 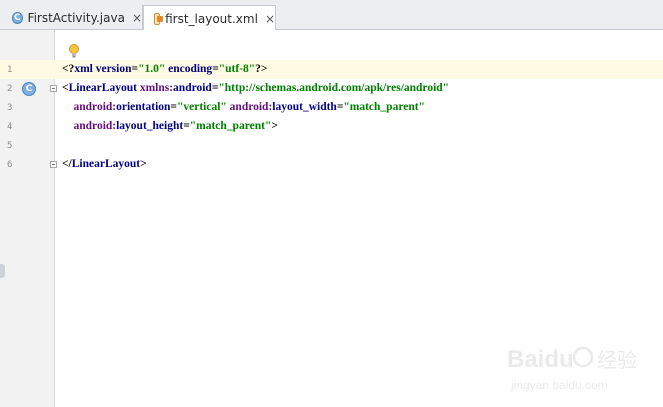 I want to click on tab-label: first_layout.xml, so click(x=211, y=18).